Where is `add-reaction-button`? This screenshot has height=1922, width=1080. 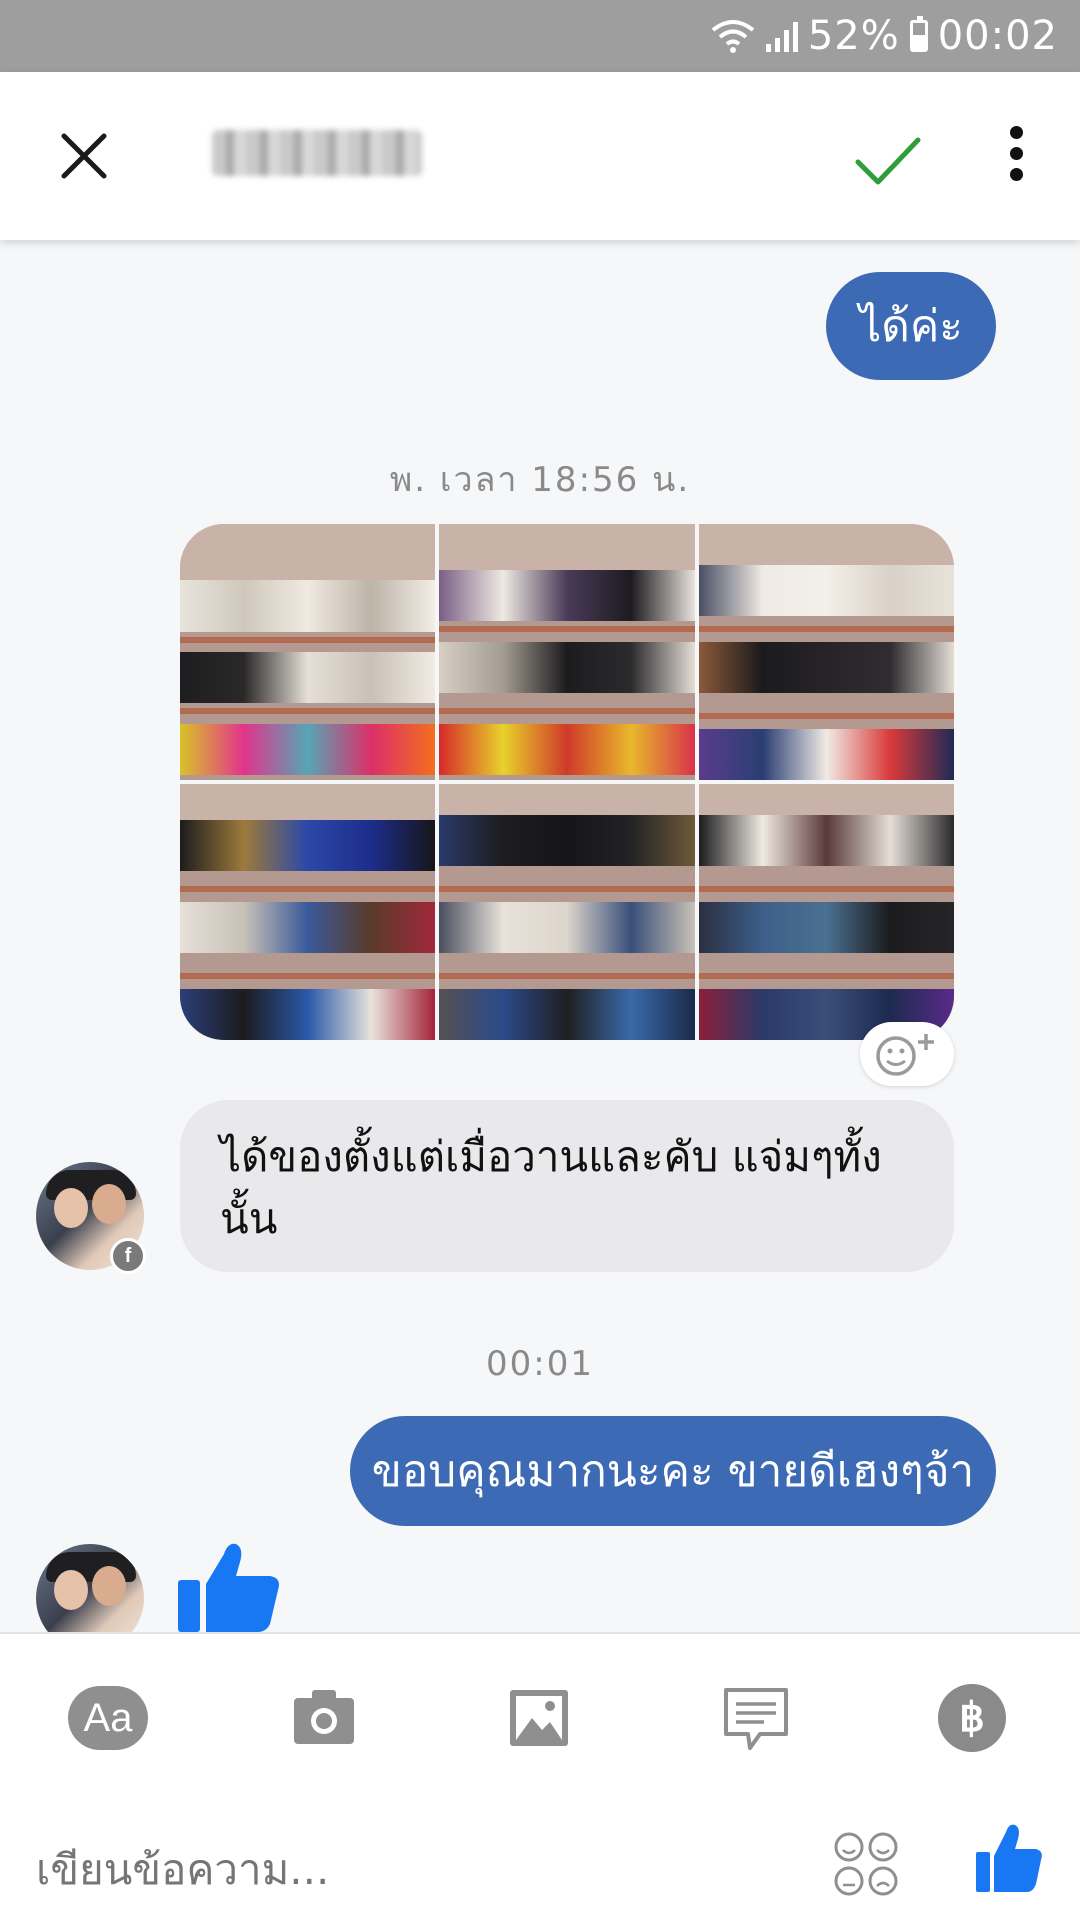 add-reaction-button is located at coordinates (907, 1054).